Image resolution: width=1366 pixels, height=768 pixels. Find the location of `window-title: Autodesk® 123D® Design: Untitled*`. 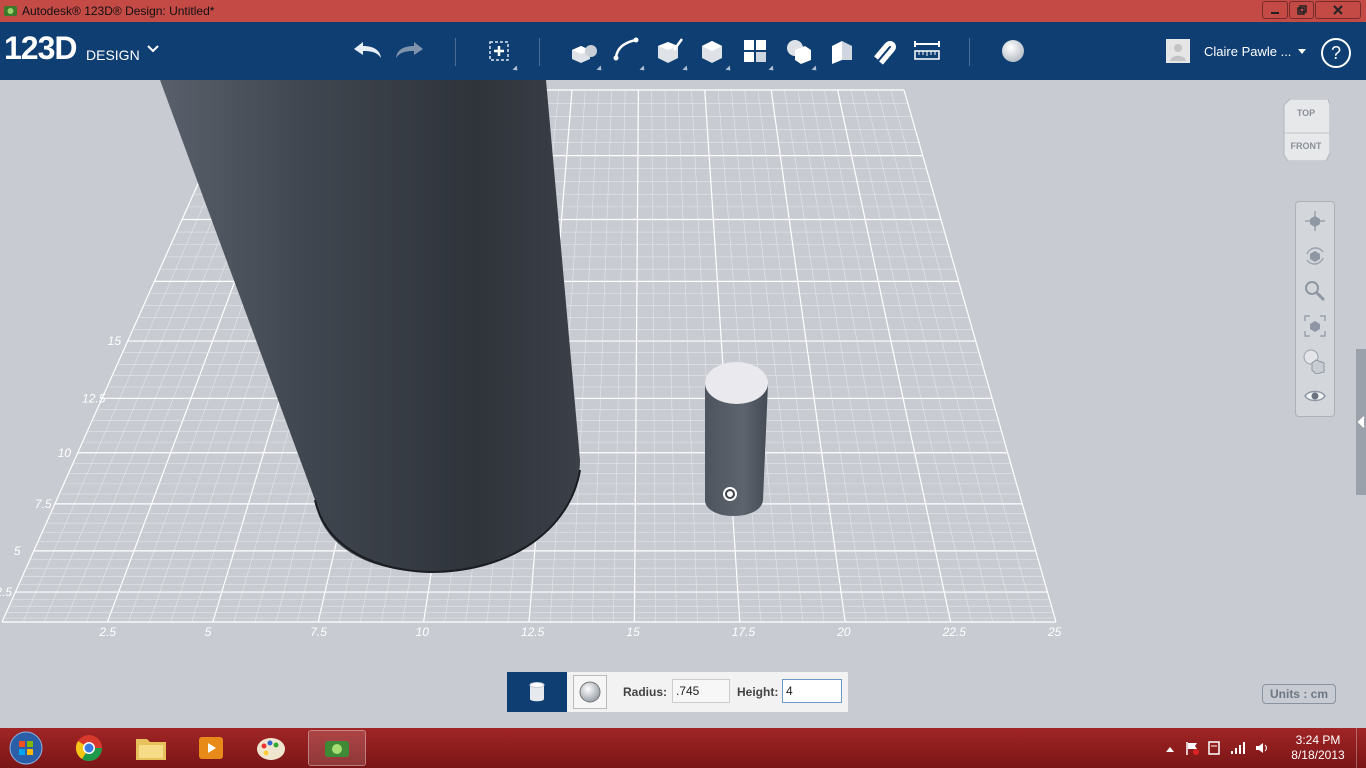

window-title: Autodesk® 123D® Design: Untitled* is located at coordinates (118, 11).